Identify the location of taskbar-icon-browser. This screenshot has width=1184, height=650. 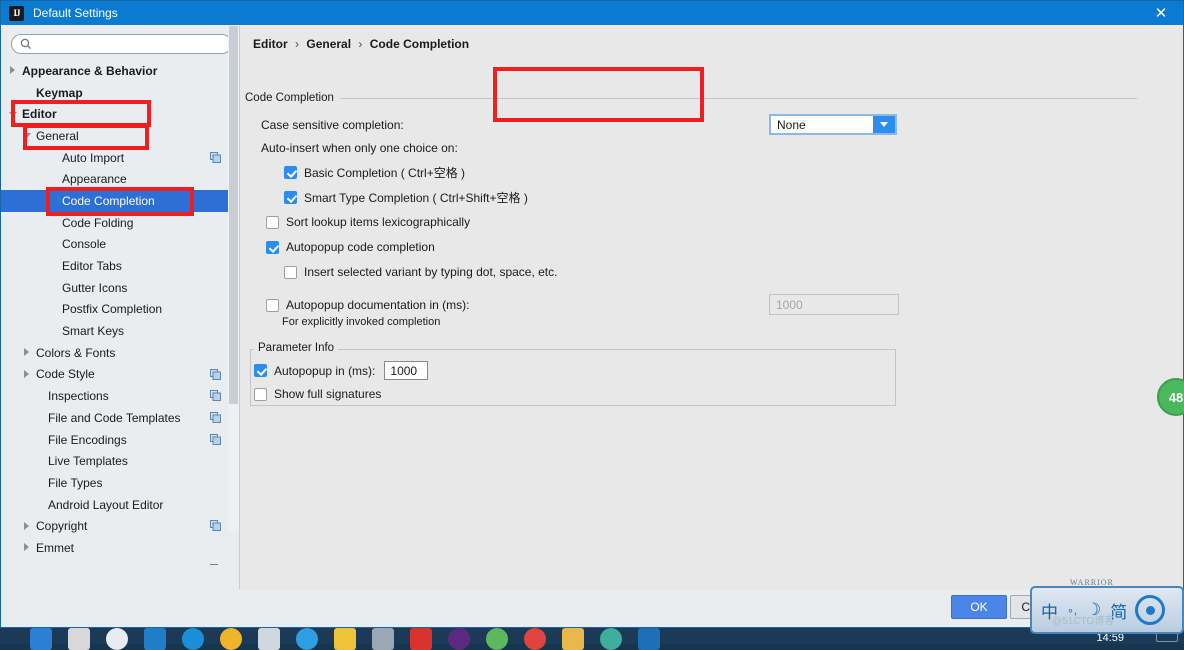
(307, 639).